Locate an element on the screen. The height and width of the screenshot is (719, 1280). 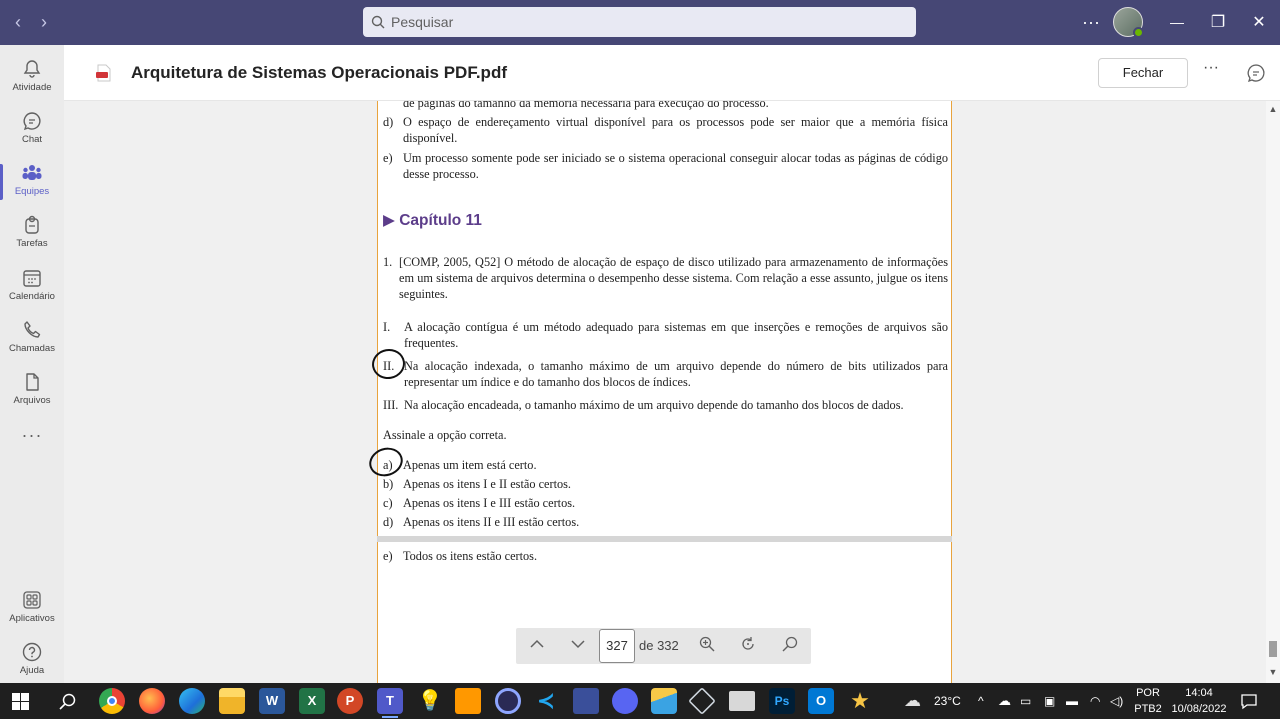
close-file-button: Fechar is located at coordinates (1143, 73).